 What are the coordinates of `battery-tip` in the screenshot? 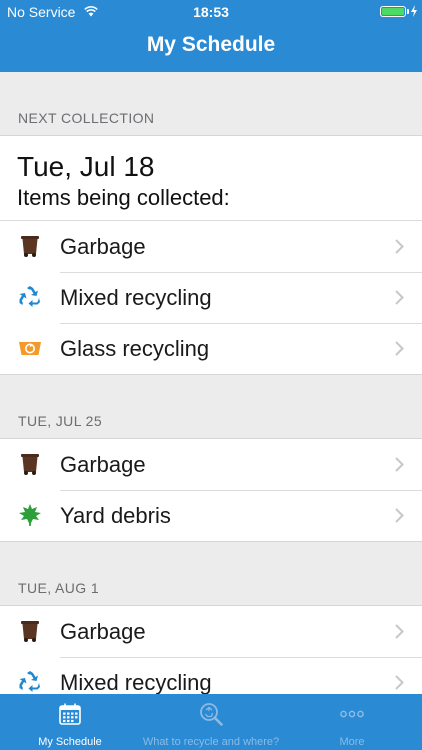 It's located at (408, 11).